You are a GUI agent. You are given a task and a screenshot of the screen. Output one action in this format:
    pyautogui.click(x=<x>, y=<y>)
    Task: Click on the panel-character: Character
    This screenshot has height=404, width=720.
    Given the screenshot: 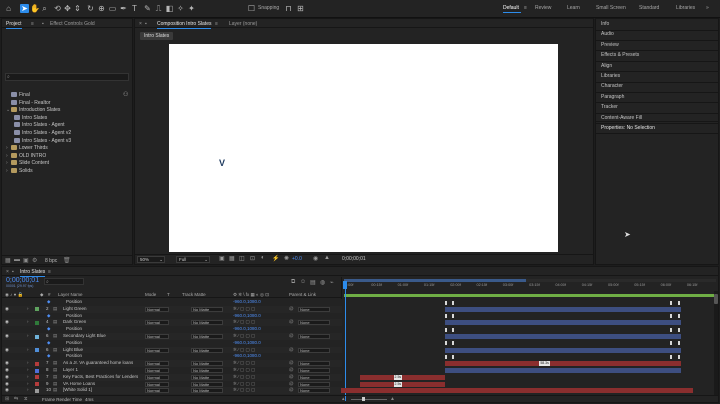 What is the action you would take?
    pyautogui.click(x=612, y=86)
    